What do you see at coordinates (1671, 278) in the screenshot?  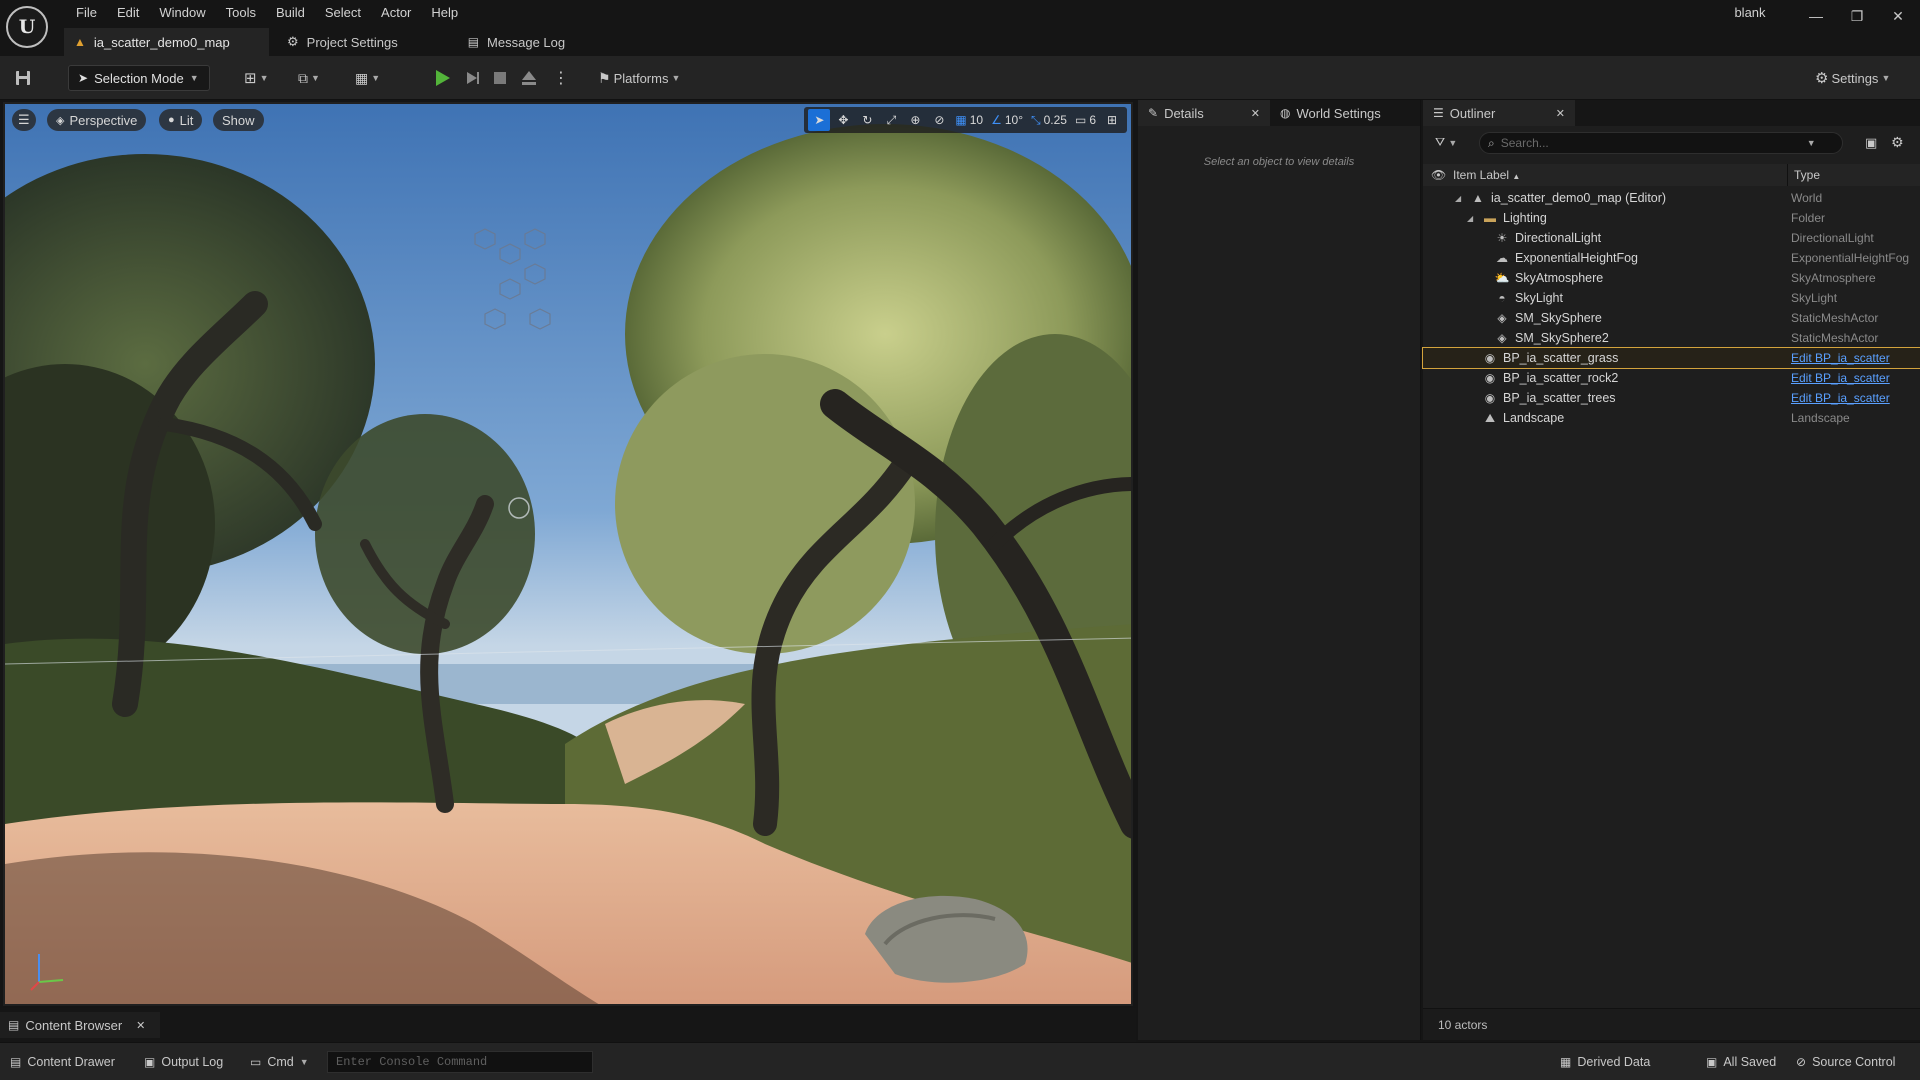 I see `tree-row-sky-atmosphere: ⛅ SkyAtmosphere SkyAtmosphere` at bounding box center [1671, 278].